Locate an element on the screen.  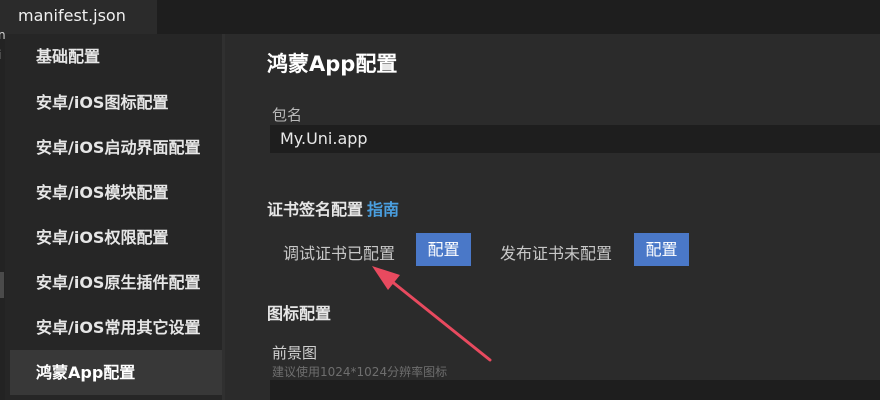
tab-label: manifest.json is located at coordinates (72, 15).